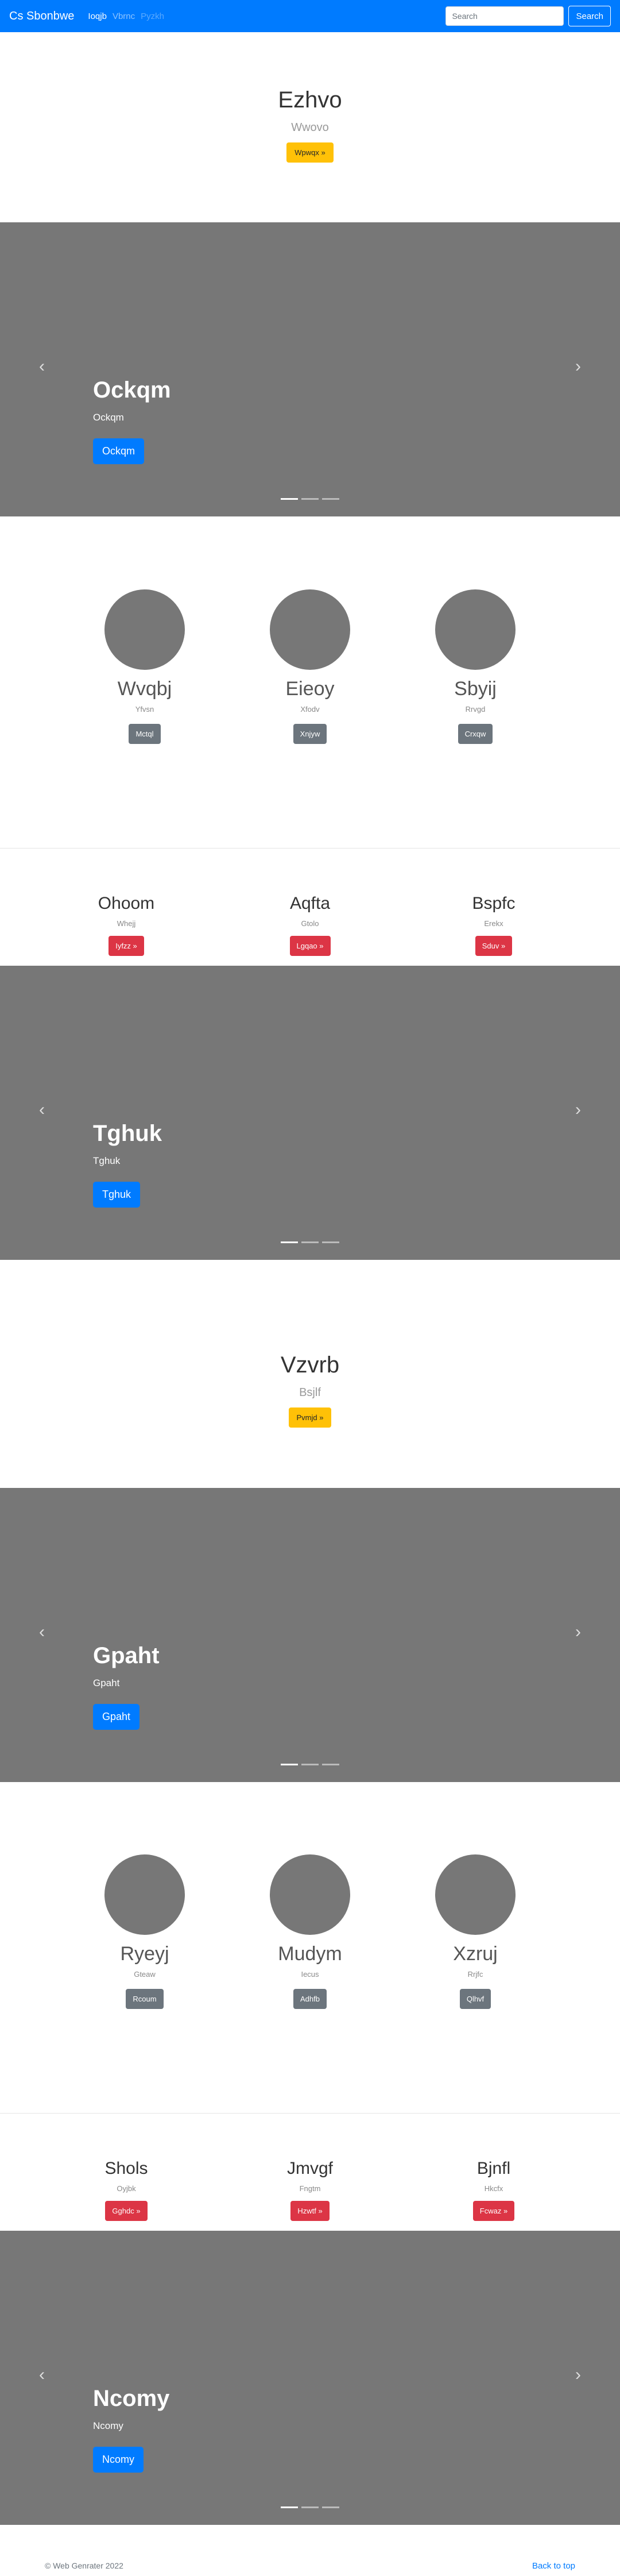 Image resolution: width=620 pixels, height=2576 pixels. I want to click on carousel-caption-button: Ncomy, so click(118, 2460).